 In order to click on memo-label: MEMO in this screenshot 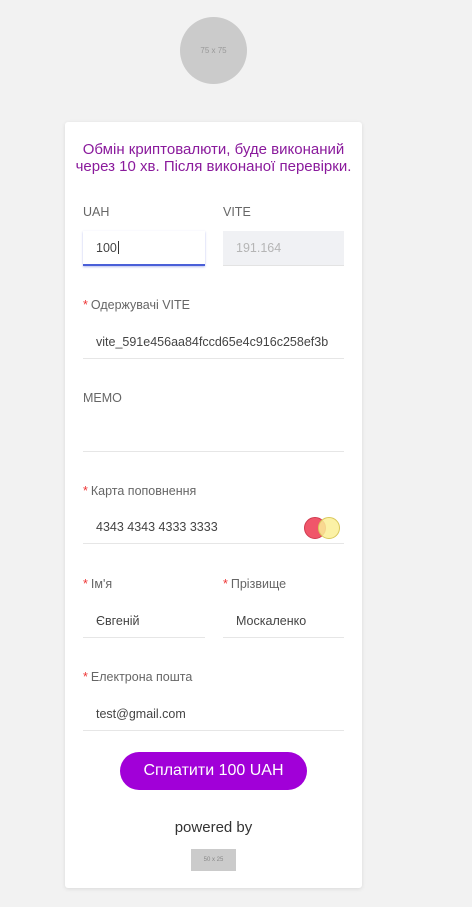, I will do `click(102, 398)`.